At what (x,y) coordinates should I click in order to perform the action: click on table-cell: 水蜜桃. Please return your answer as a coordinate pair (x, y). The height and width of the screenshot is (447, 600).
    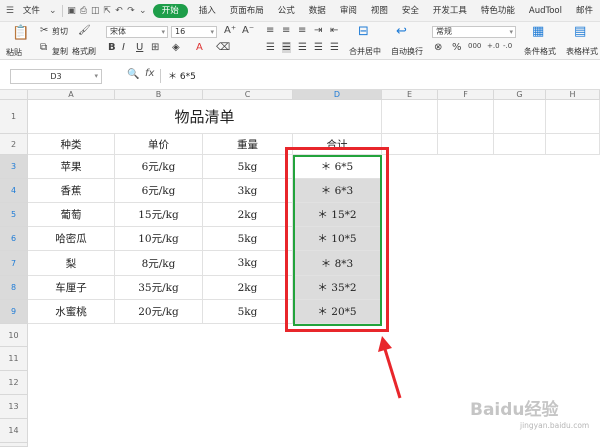
    Looking at the image, I should click on (71, 312).